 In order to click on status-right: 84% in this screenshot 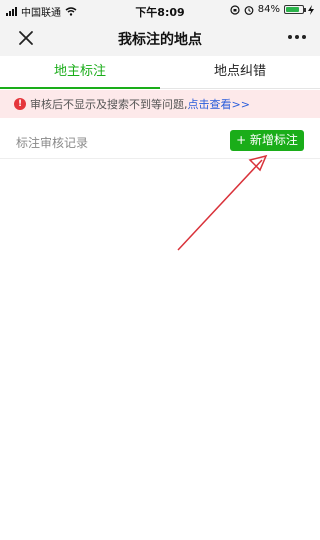, I will do `click(272, 9)`.